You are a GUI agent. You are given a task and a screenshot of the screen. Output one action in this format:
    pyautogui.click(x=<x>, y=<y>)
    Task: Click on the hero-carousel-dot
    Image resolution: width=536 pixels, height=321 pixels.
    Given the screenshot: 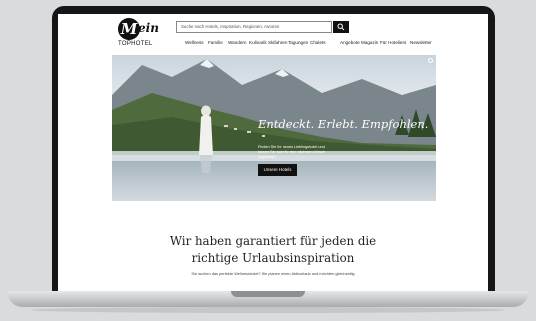 What is the action you would take?
    pyautogui.click(x=430, y=60)
    